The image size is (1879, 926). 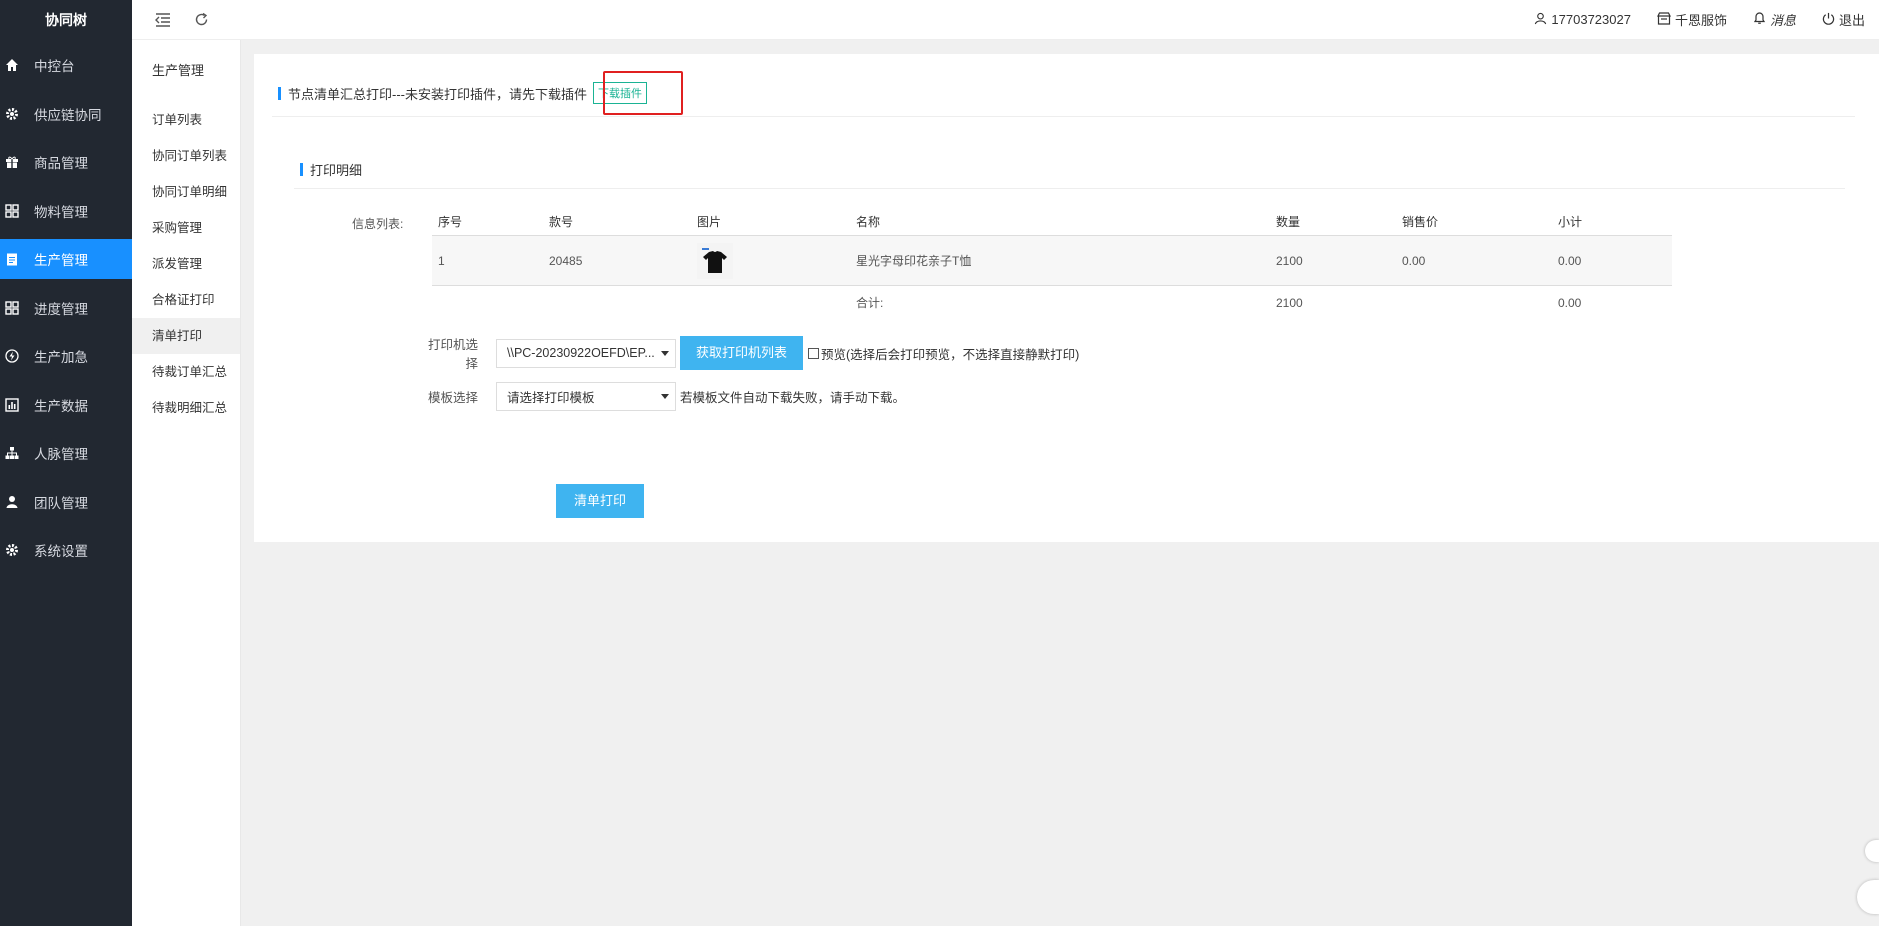 I want to click on col-name: 名称, so click(x=868, y=222).